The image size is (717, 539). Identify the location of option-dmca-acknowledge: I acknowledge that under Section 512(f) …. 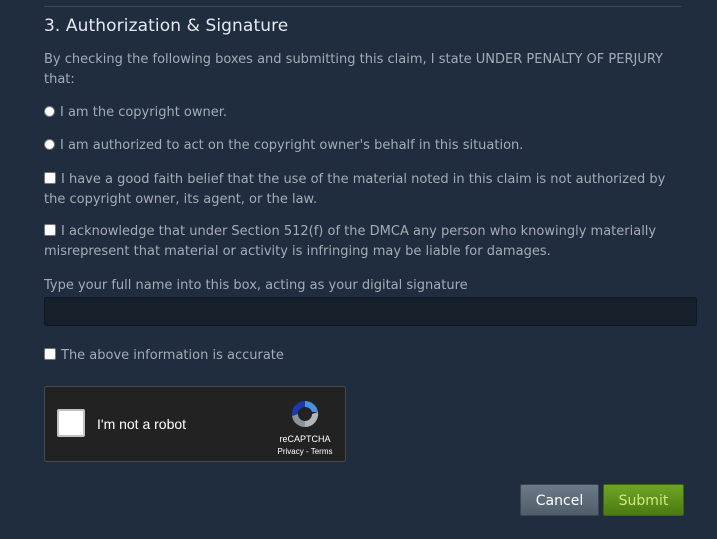
(364, 242).